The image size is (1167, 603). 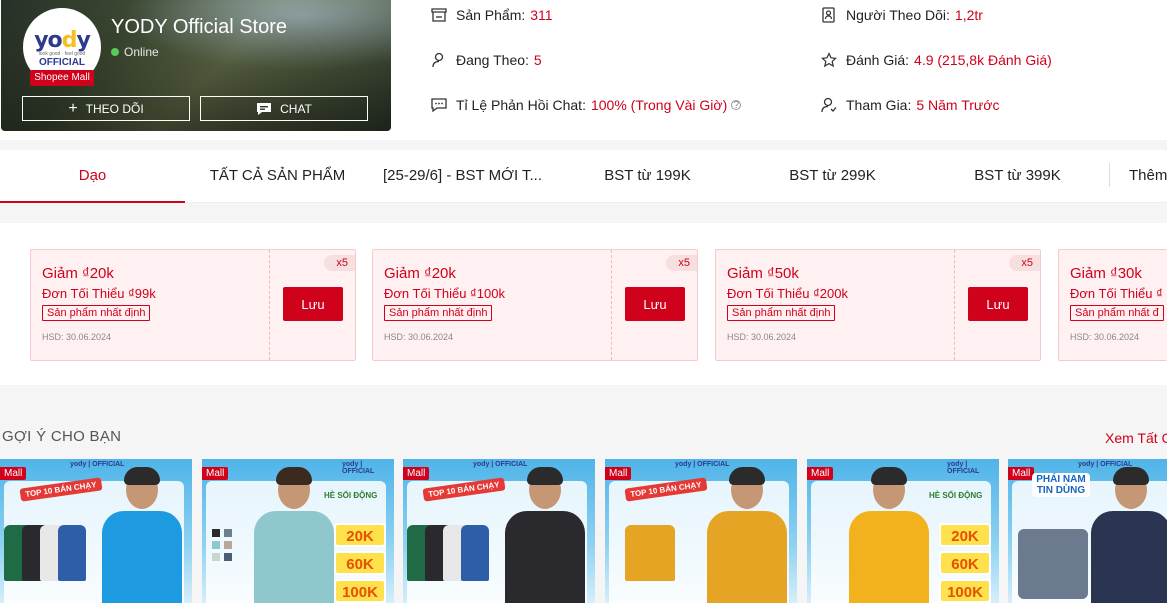 What do you see at coordinates (444, 293) in the screenshot?
I see `voucher-min-order: Đơn Tối Thiểu ₫100k` at bounding box center [444, 293].